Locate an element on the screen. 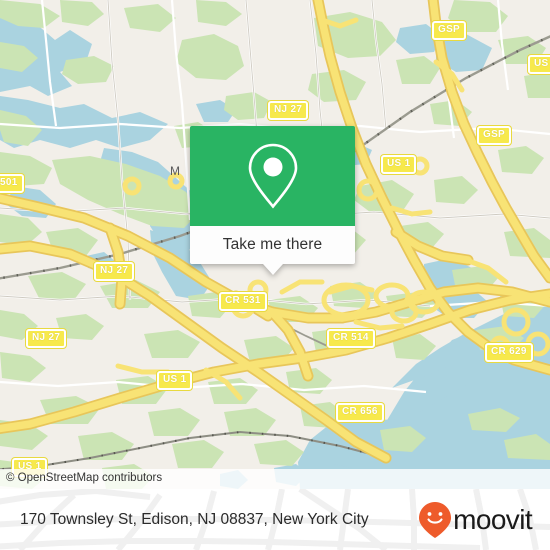 Image resolution: width=550 pixels, height=550 pixels. moovit-wordmark: moovit is located at coordinates (492, 519).